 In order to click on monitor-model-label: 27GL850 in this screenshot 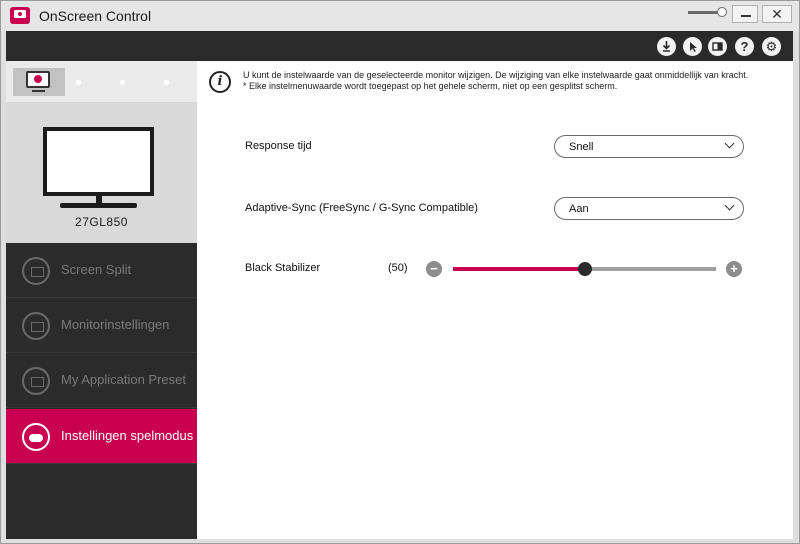, I will do `click(101, 222)`.